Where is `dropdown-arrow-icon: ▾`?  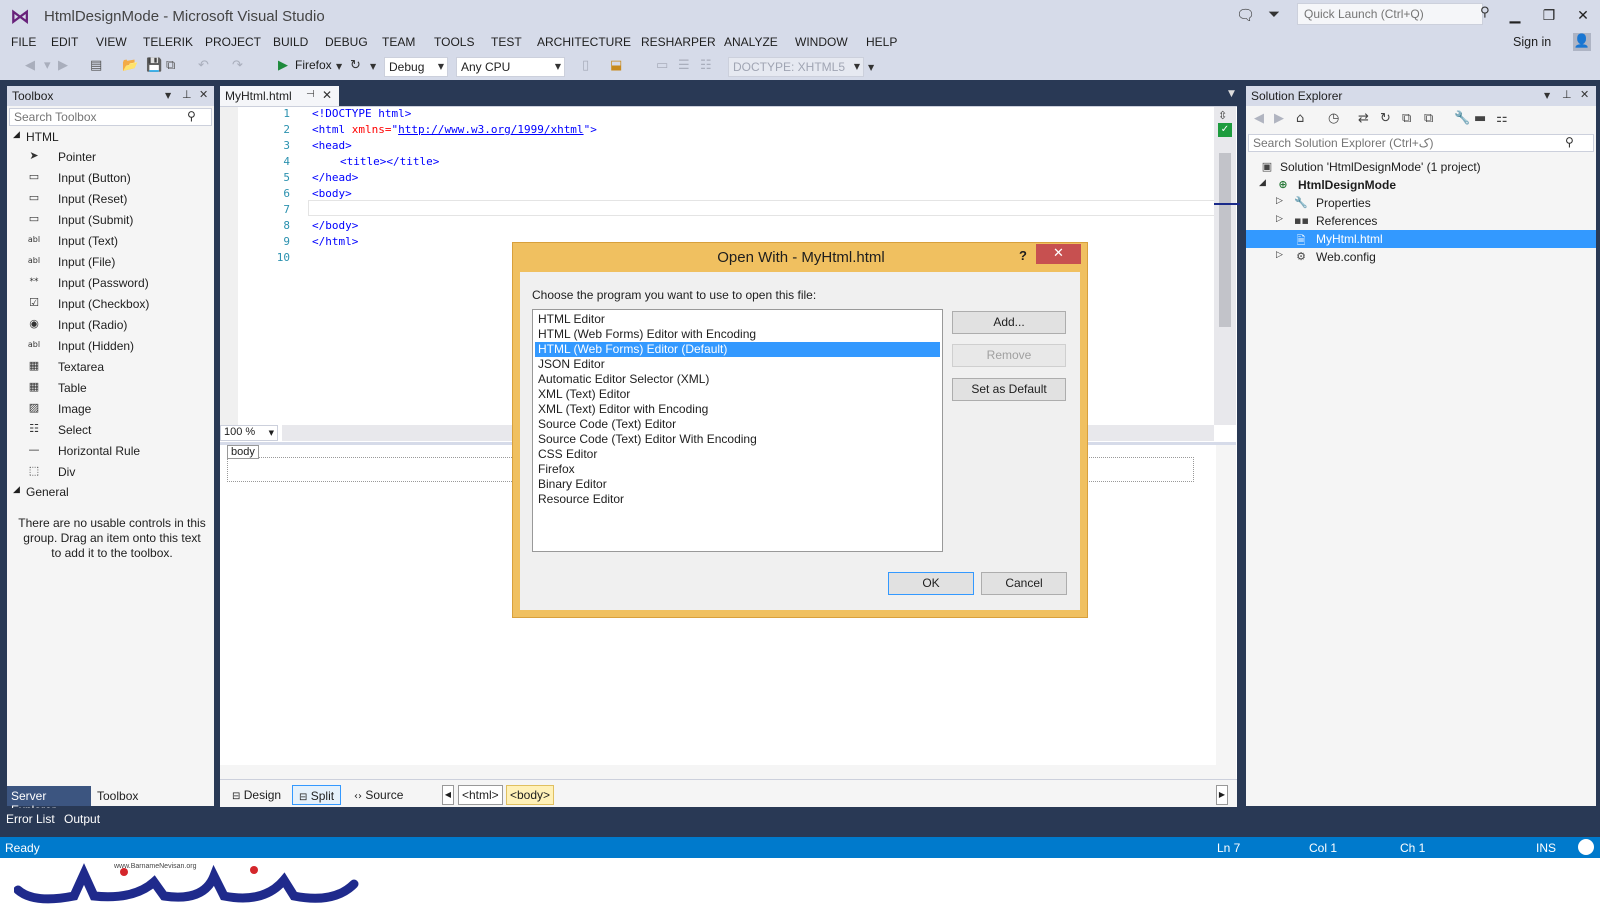
dropdown-arrow-icon: ▾ is located at coordinates (47, 65).